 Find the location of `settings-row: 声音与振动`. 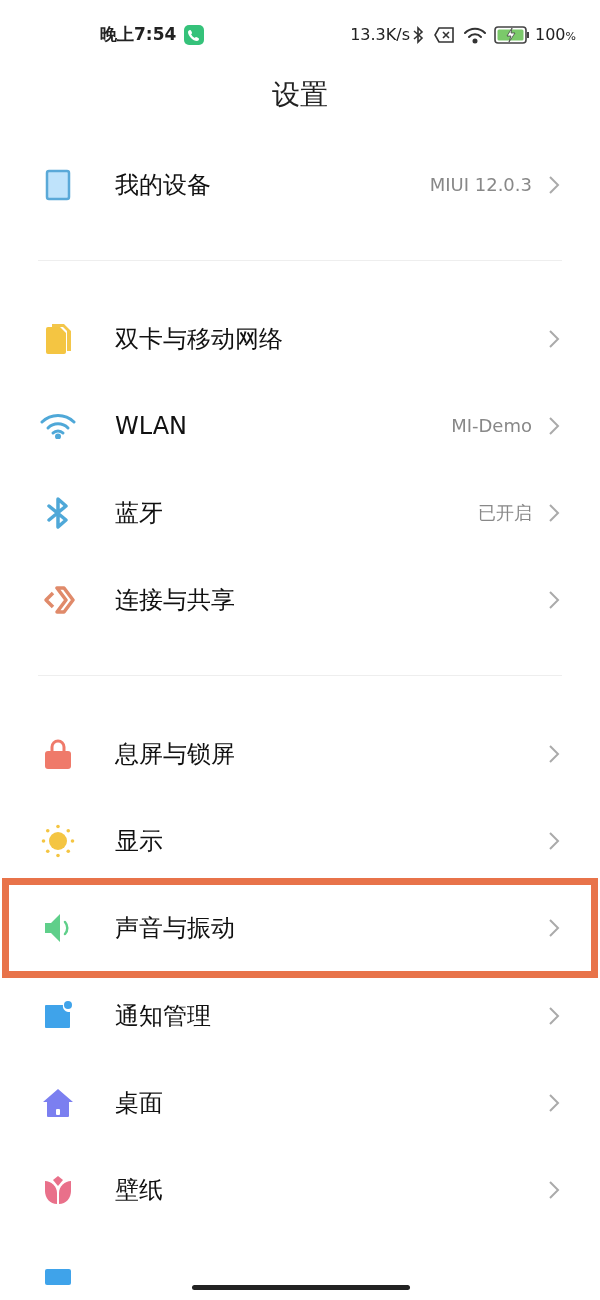

settings-row: 声音与振动 is located at coordinates (300, 928).